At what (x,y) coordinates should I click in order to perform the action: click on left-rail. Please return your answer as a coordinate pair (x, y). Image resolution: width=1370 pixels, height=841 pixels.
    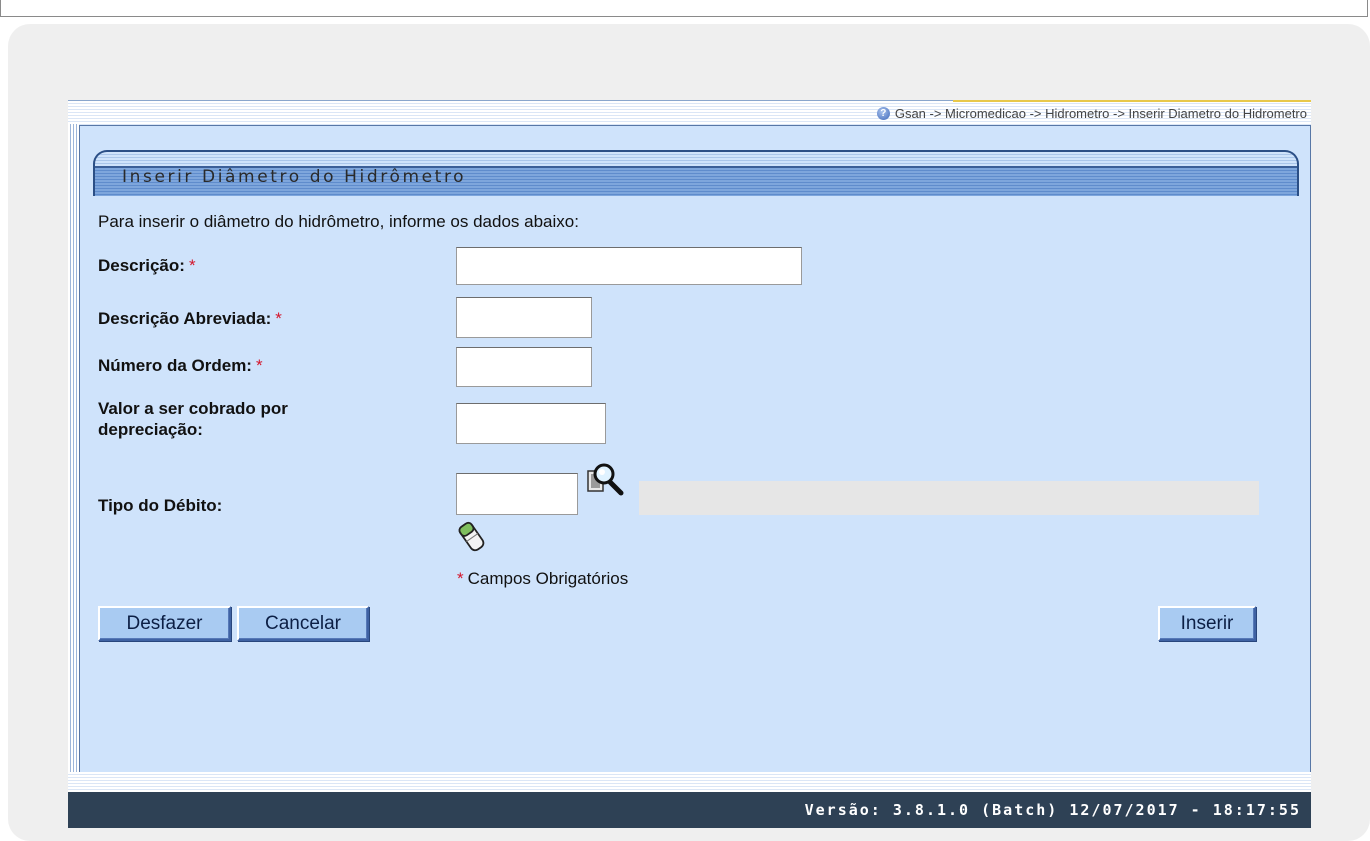
    Looking at the image, I should click on (73, 448).